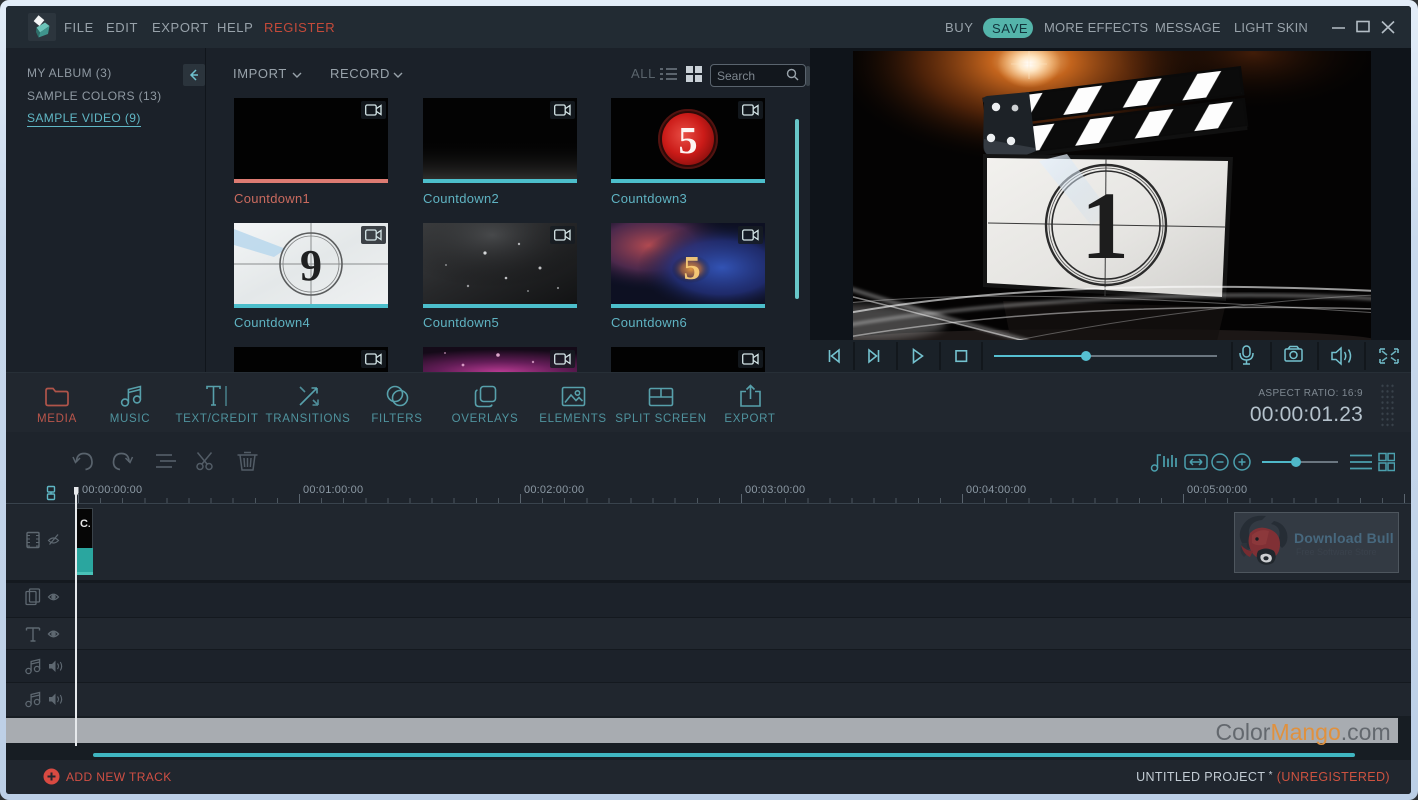 This screenshot has width=1418, height=800. Describe the element at coordinates (1105, 225) in the screenshot. I see `svg-text: 1` at that location.